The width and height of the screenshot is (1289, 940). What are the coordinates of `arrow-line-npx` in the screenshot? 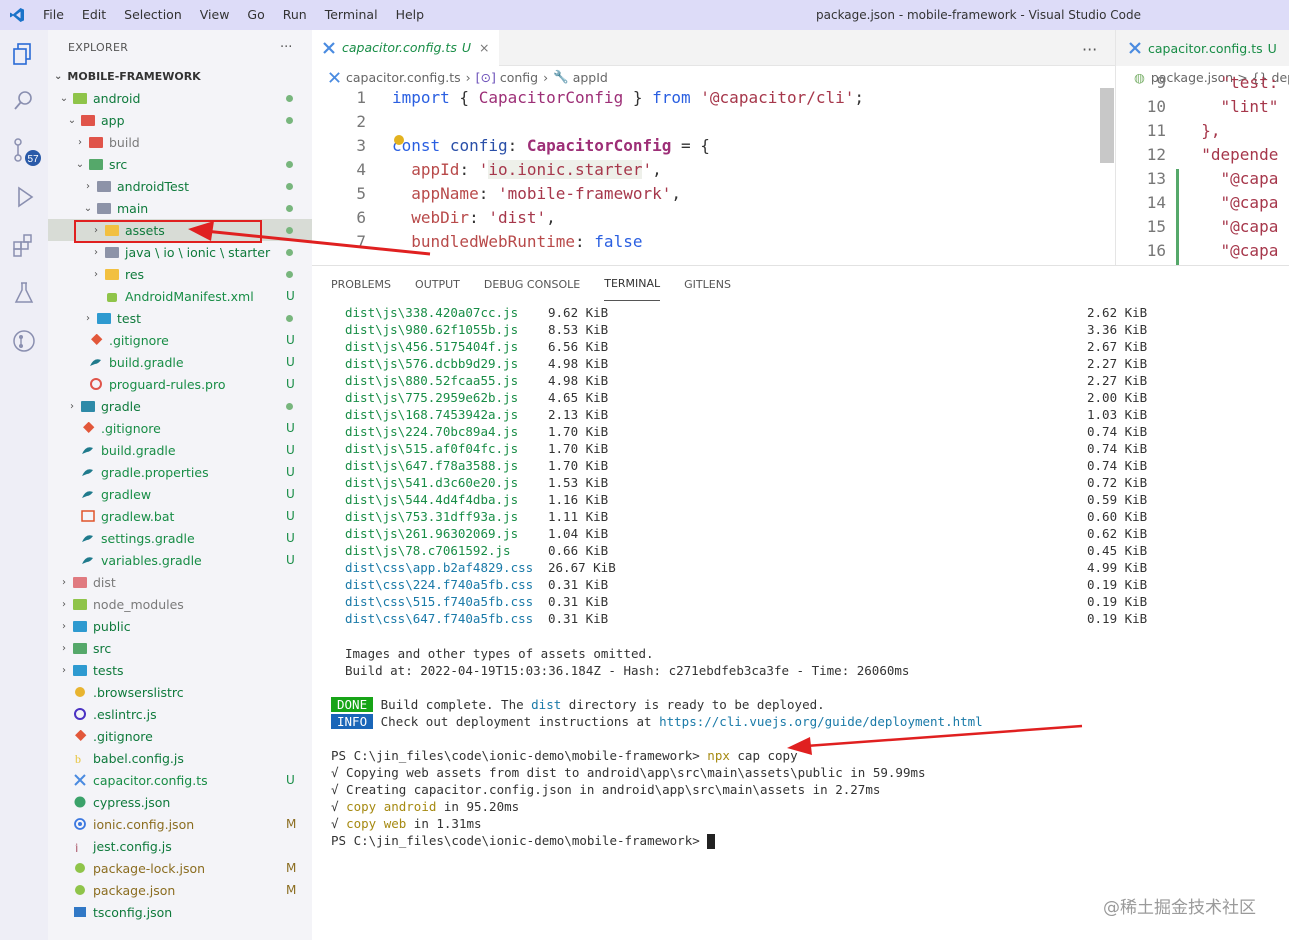 It's located at (944, 736).